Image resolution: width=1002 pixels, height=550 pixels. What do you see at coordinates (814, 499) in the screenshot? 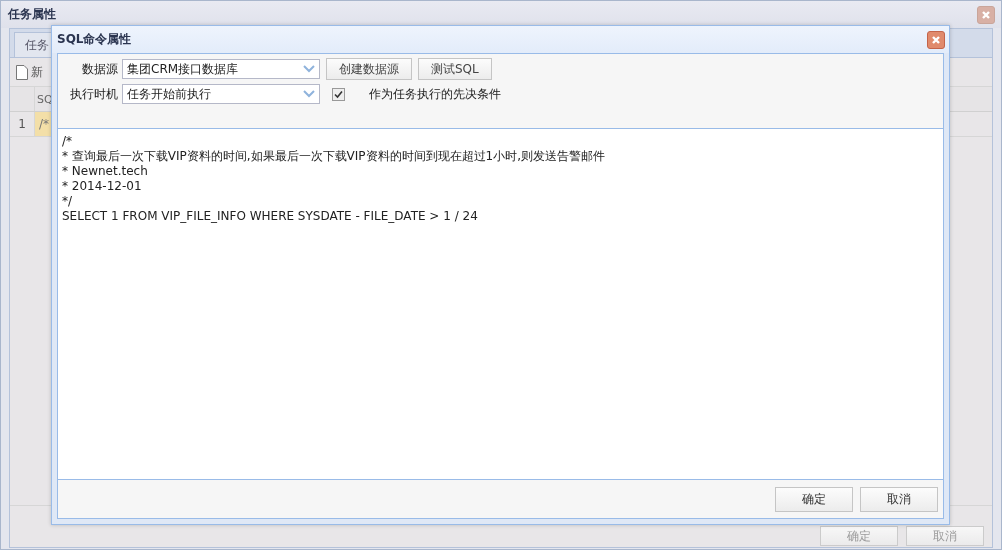
I see `ok-button: 确定` at bounding box center [814, 499].